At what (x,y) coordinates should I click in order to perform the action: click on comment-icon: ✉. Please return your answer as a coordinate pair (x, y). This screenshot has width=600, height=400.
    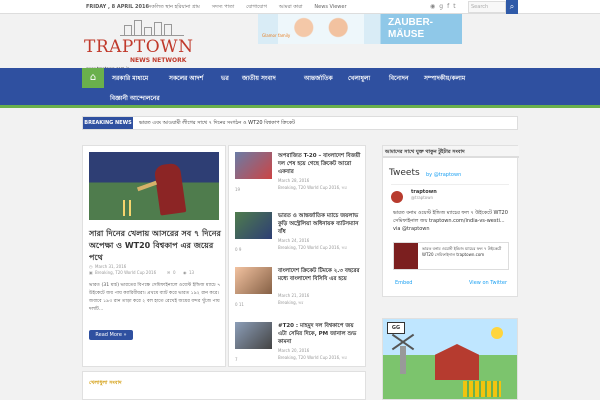
    Looking at the image, I should click on (169, 272).